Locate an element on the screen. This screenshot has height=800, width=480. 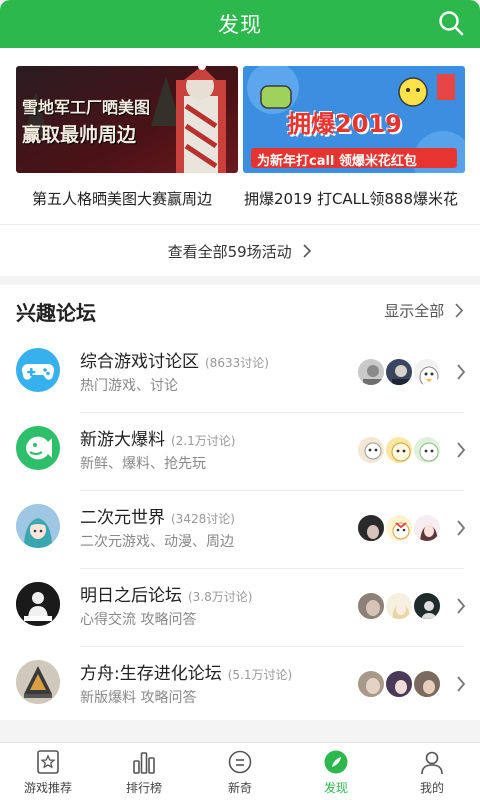
banner-1-line-1: 雪地军工厂晒美图 is located at coordinates (86, 107).